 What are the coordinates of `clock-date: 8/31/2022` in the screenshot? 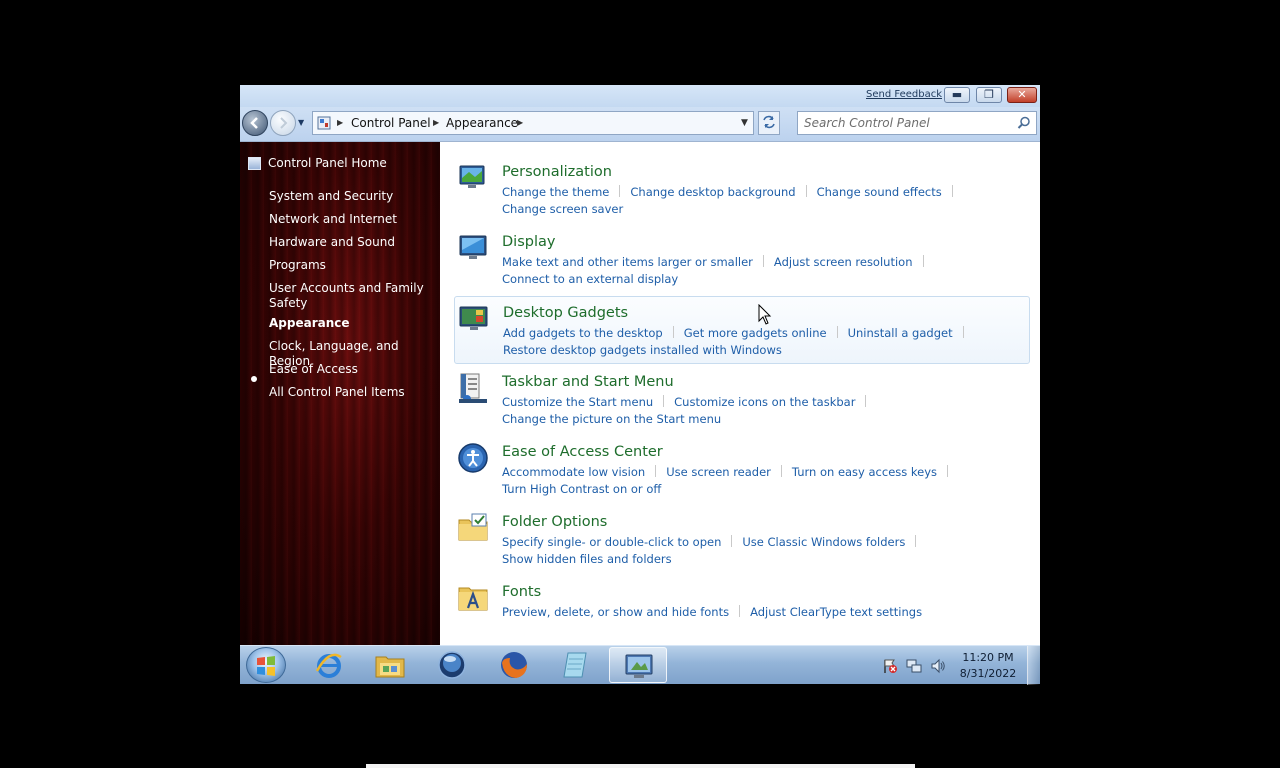 It's located at (988, 673).